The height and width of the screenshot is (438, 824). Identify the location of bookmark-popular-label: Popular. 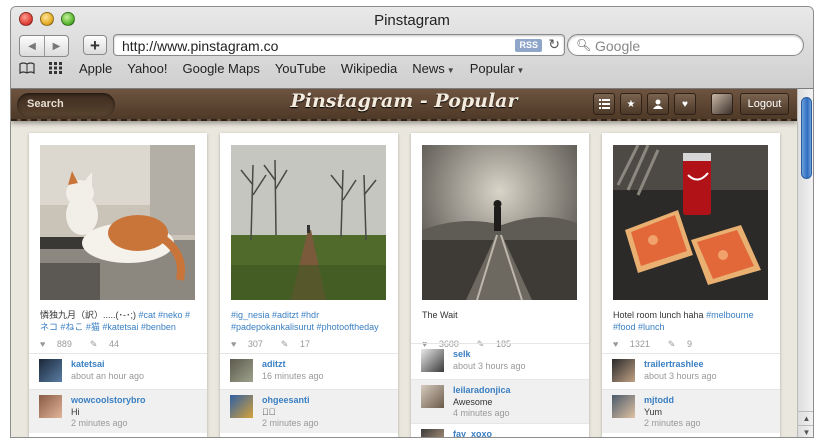
(492, 68).